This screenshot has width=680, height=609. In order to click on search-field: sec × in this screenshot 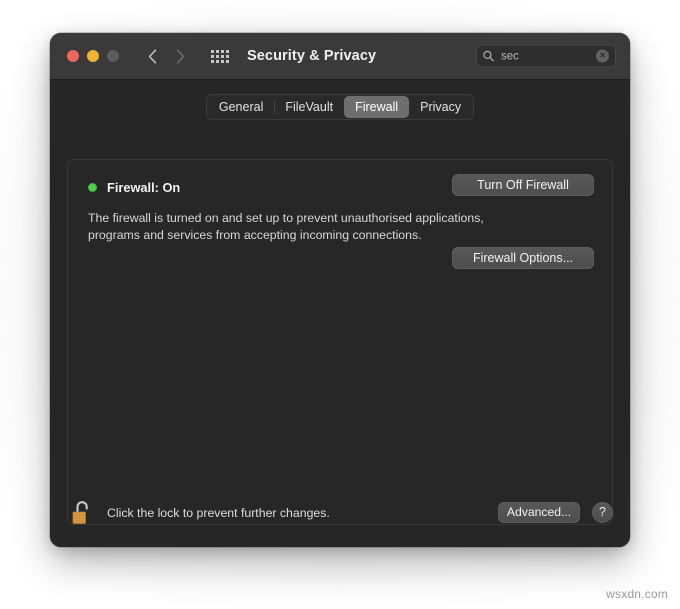, I will do `click(546, 56)`.